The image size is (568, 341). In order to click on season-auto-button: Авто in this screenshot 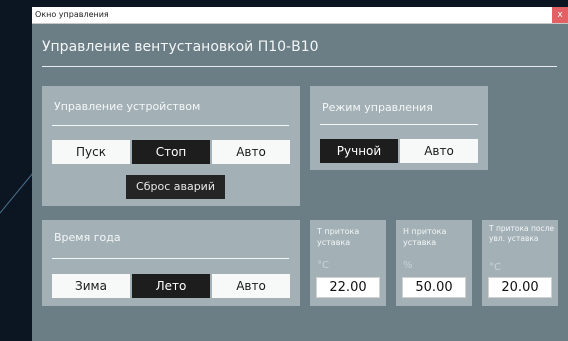, I will do `click(251, 286)`.